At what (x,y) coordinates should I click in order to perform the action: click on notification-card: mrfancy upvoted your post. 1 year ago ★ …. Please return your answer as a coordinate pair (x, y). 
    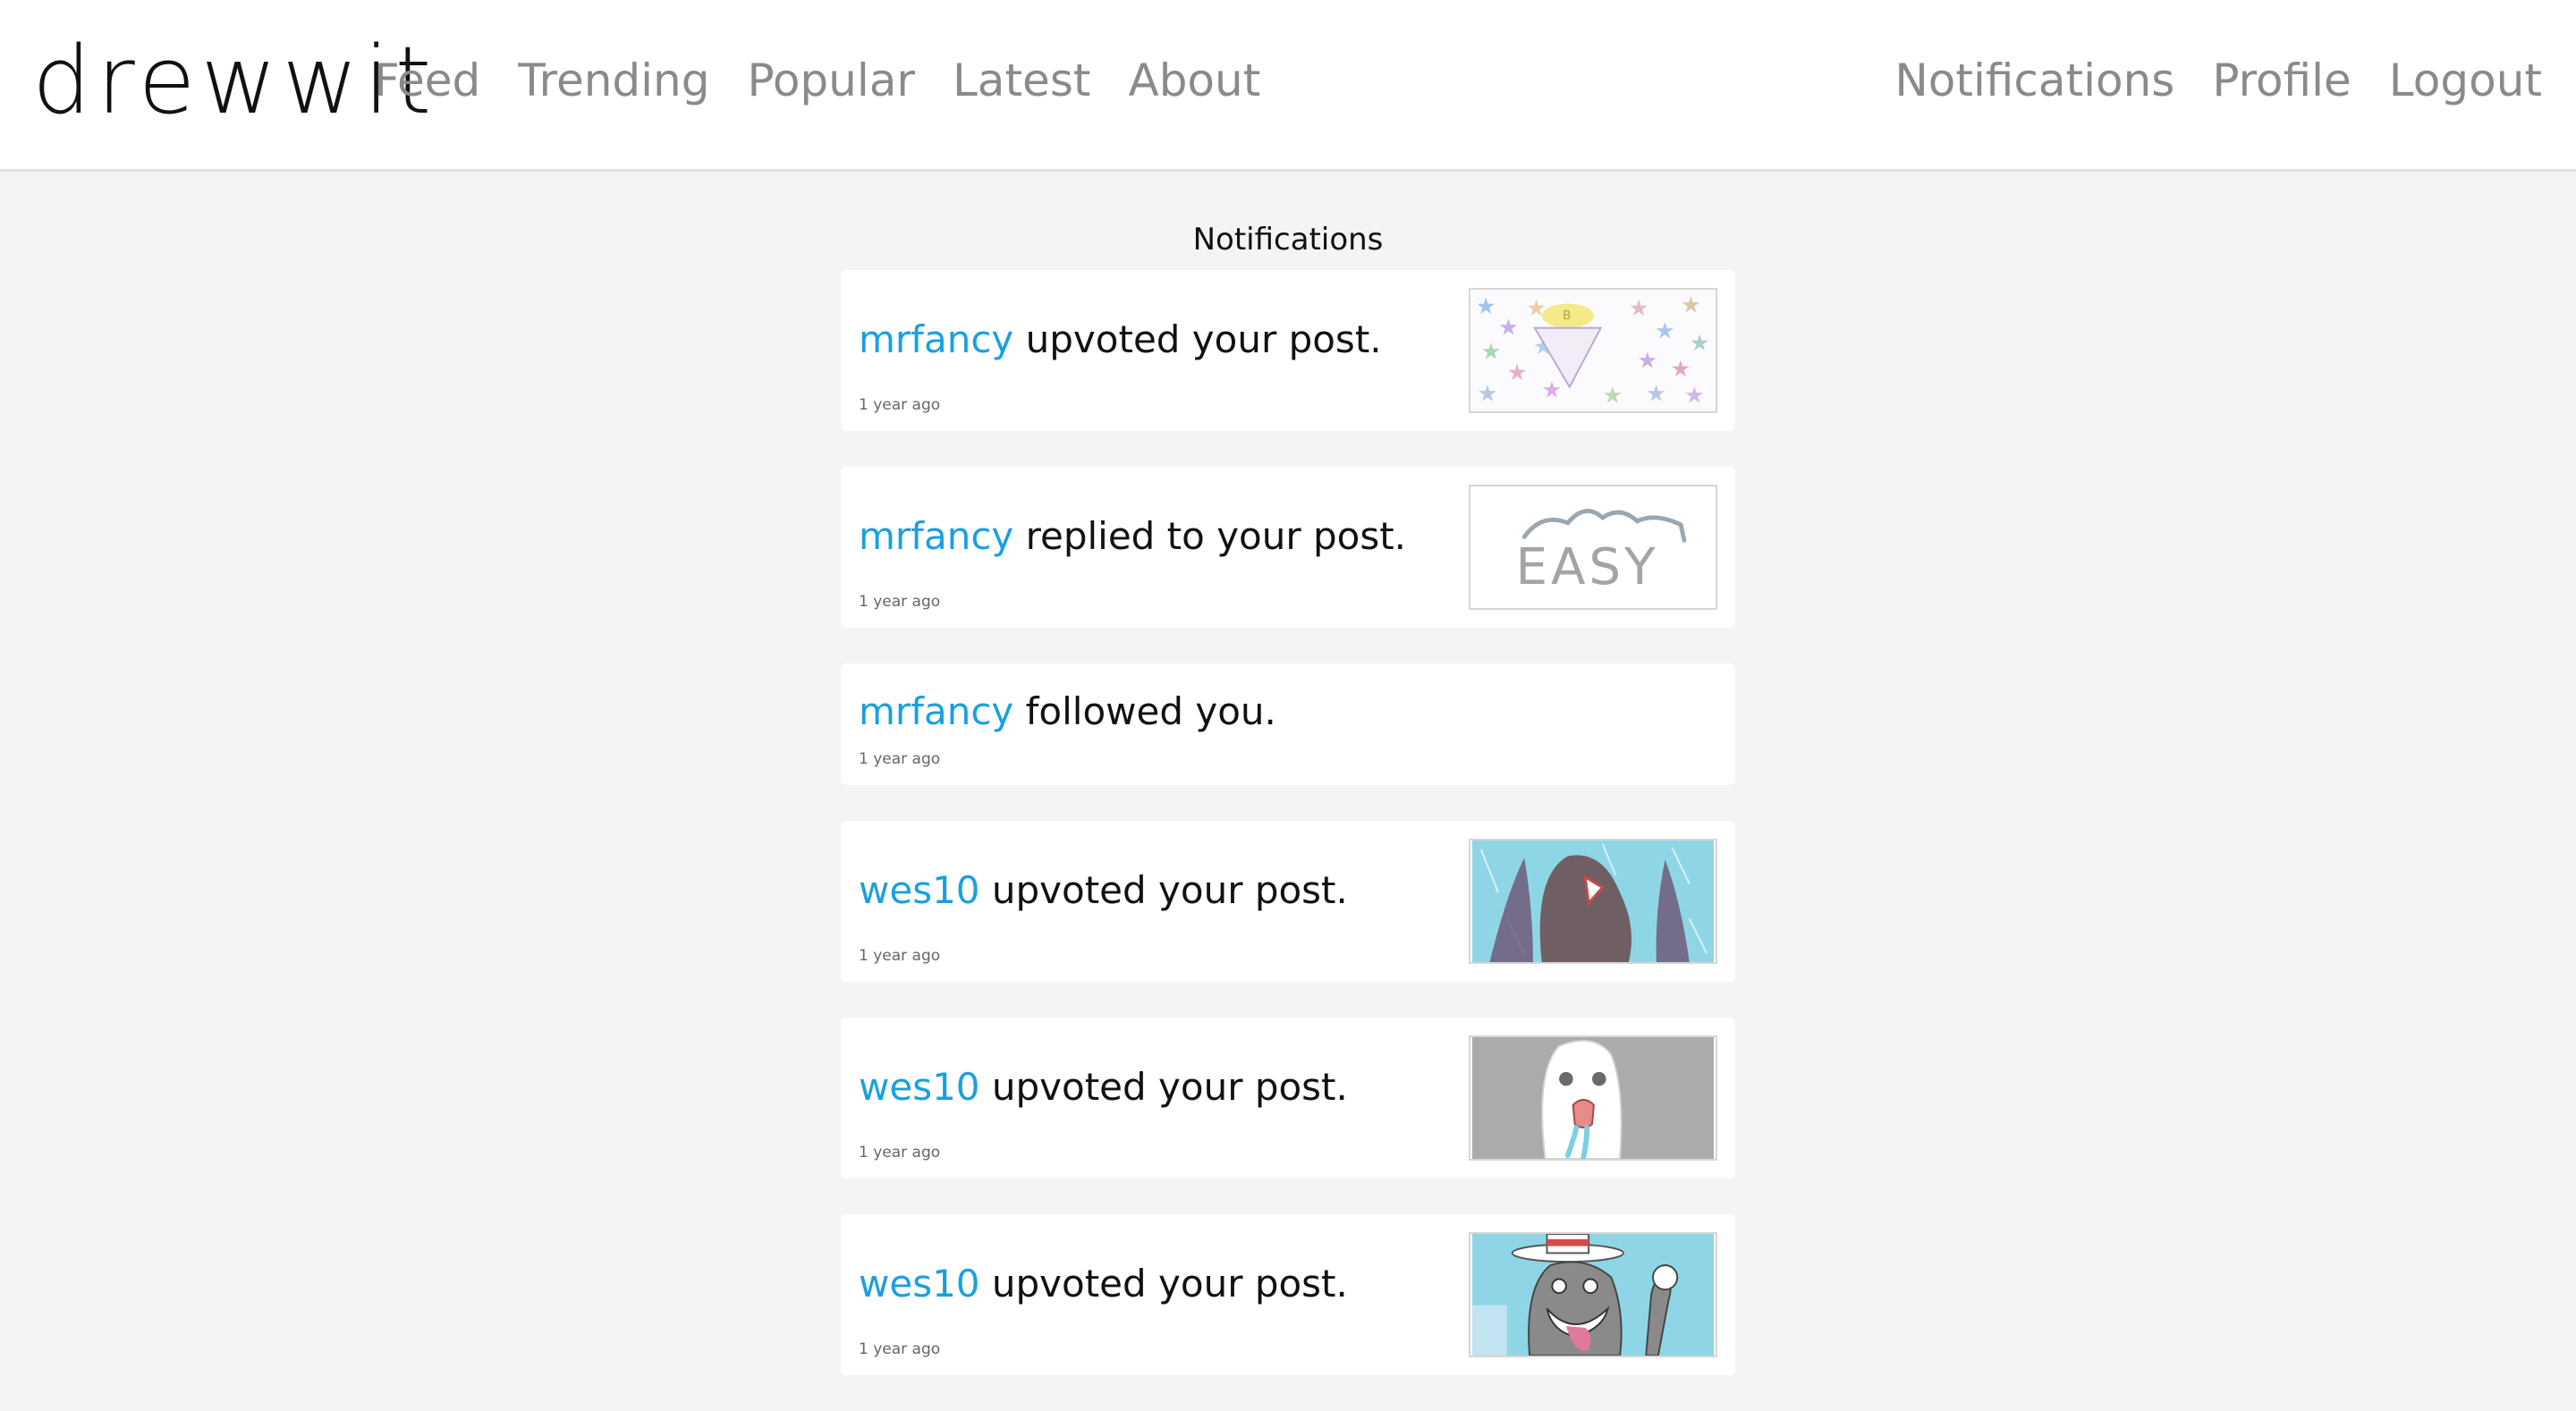
    Looking at the image, I should click on (1288, 351).